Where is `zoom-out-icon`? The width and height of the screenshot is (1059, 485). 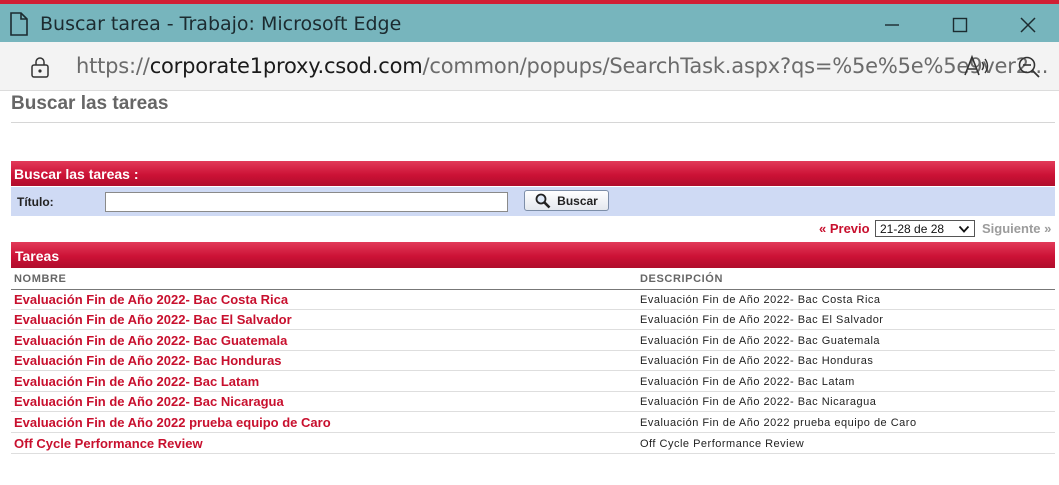 zoom-out-icon is located at coordinates (1029, 67).